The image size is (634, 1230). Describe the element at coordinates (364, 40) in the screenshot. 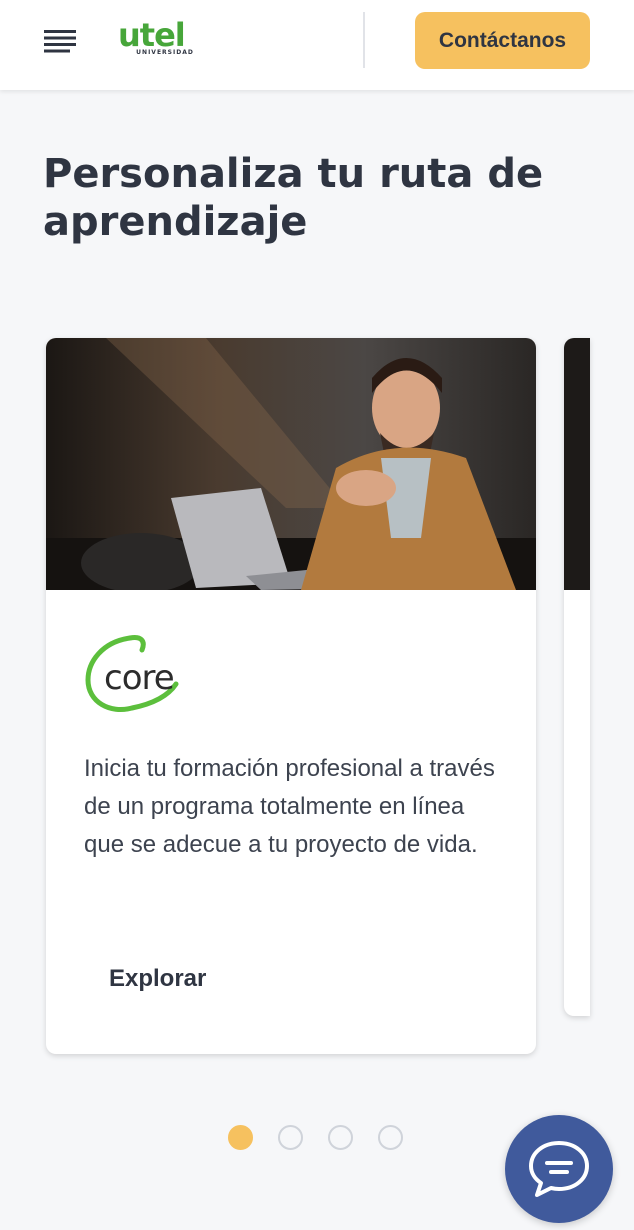

I see `header-divider` at that location.